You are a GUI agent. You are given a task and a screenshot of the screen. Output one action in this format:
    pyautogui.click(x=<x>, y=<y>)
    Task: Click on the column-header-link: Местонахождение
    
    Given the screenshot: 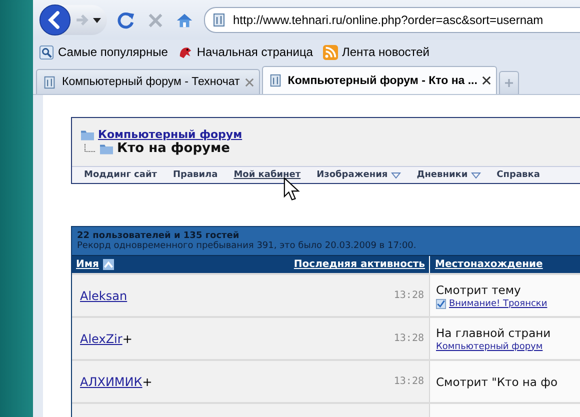 What is the action you would take?
    pyautogui.click(x=489, y=264)
    